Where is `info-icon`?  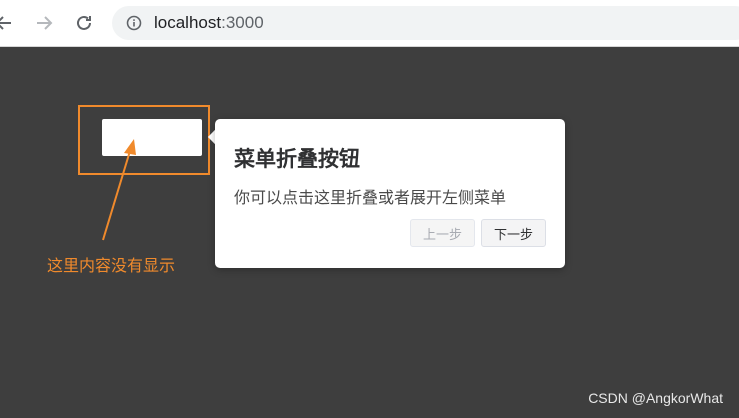 info-icon is located at coordinates (134, 23).